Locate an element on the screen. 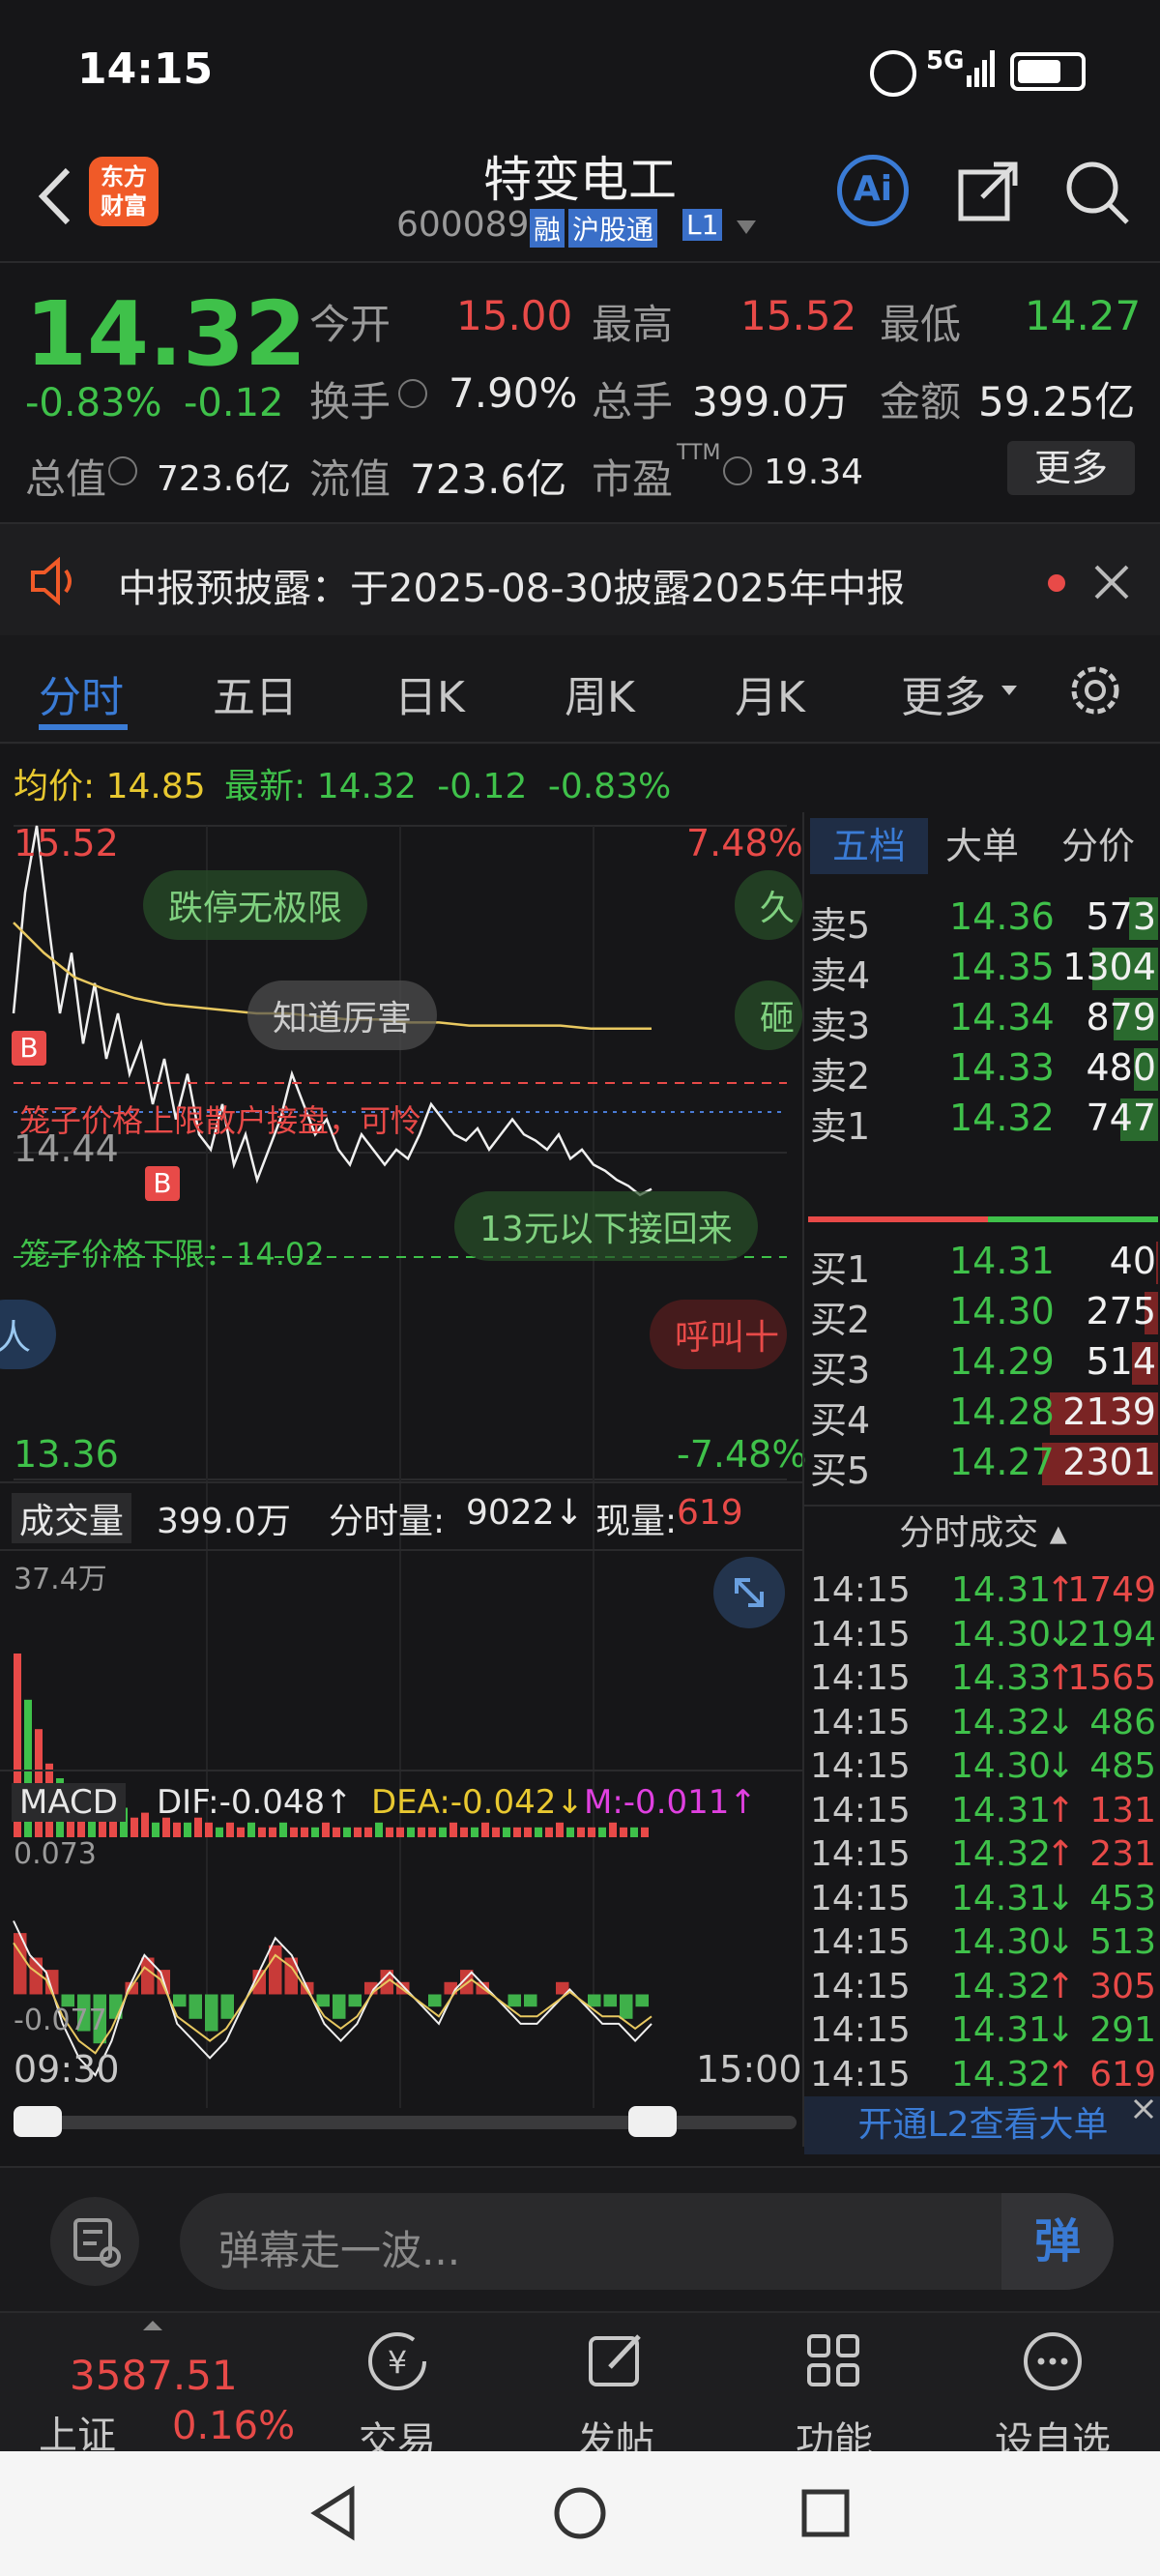  tick-row: 14:15 14.32 ↑ 231 is located at coordinates (982, 1859).